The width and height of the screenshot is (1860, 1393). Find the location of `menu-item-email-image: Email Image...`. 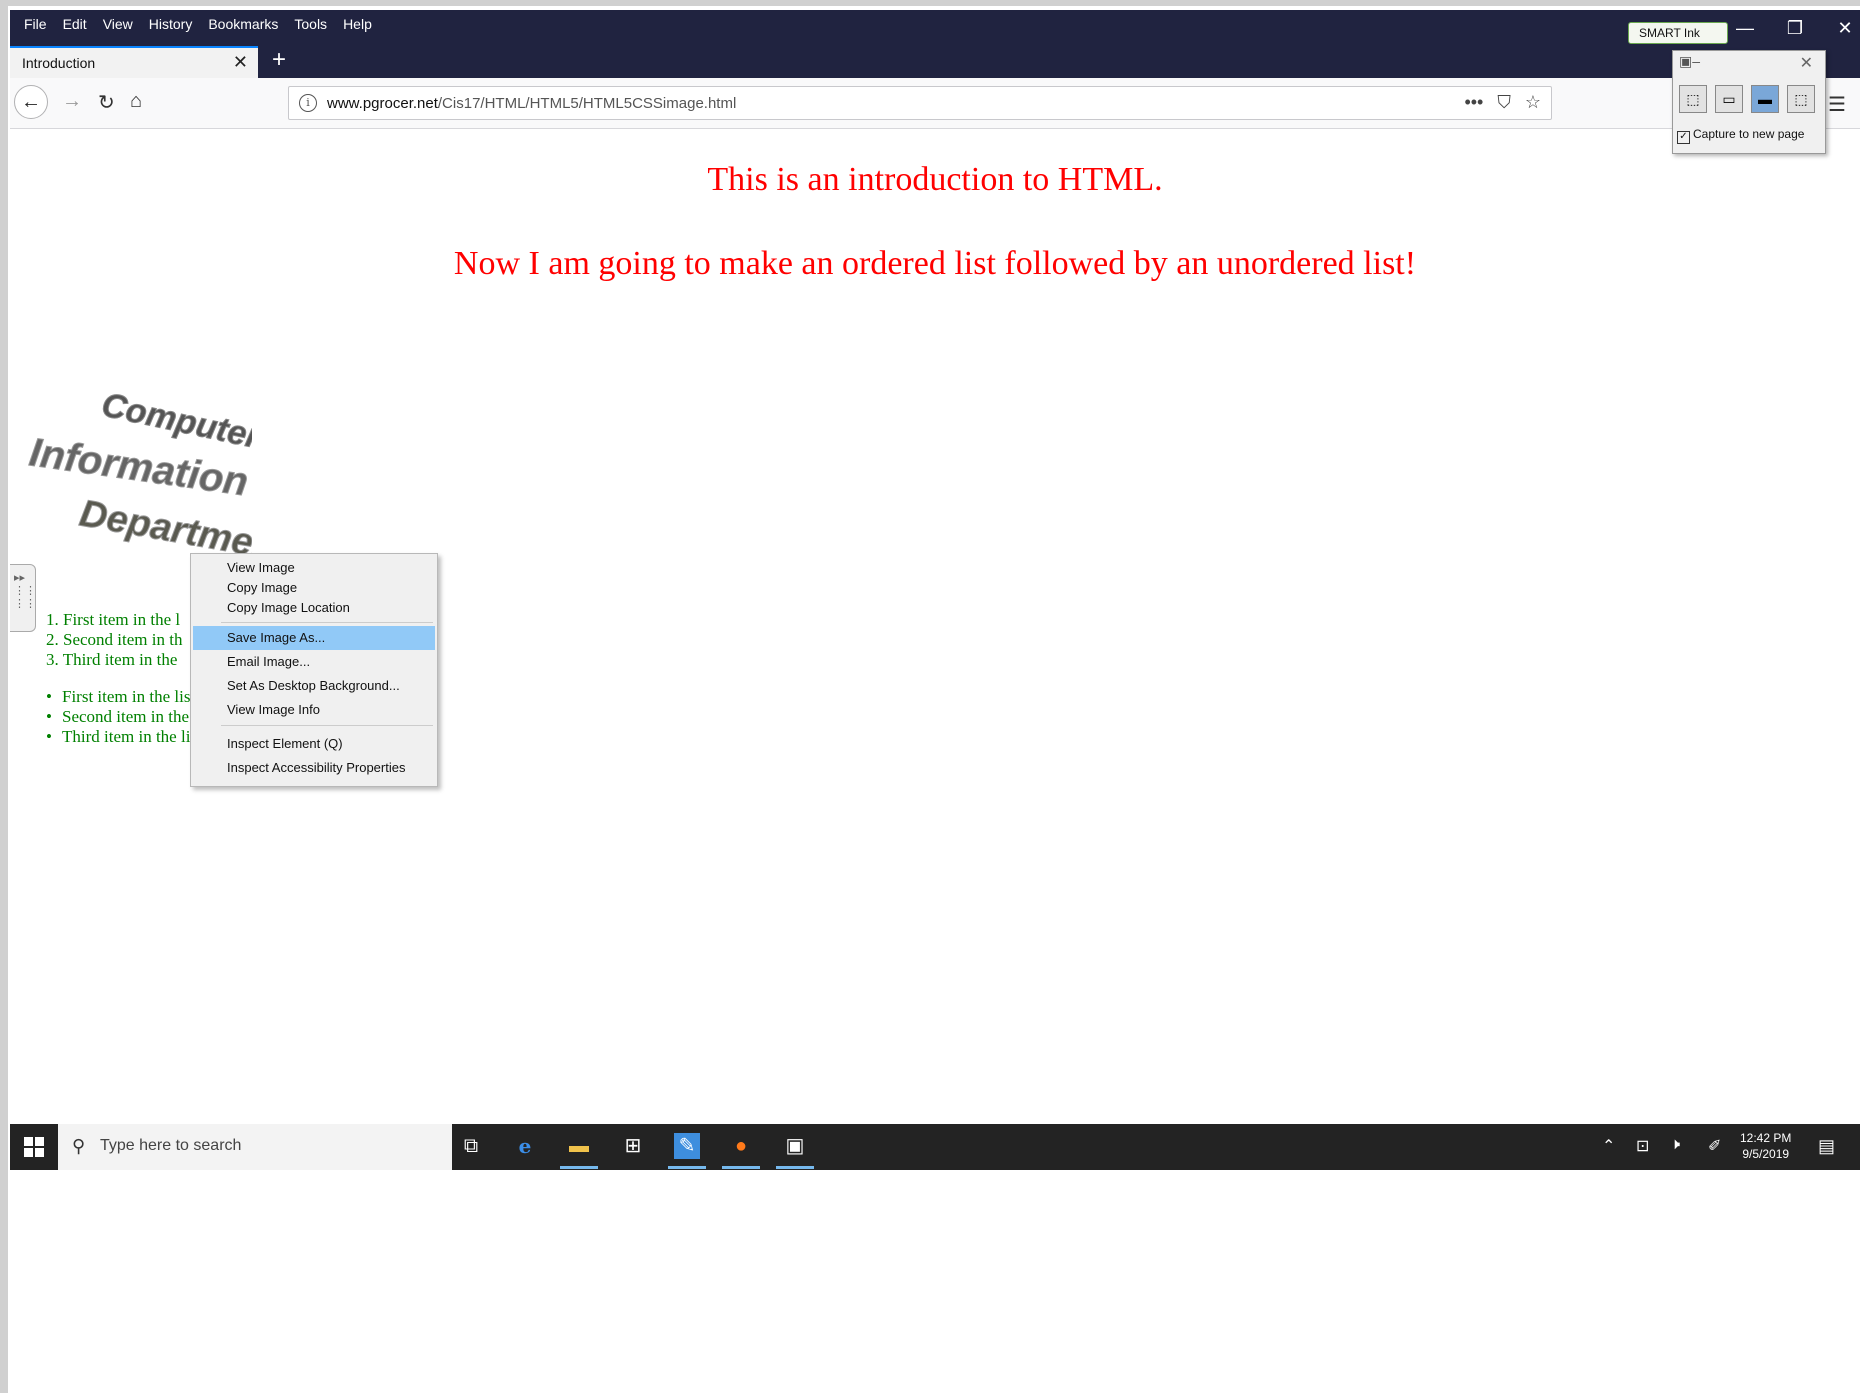

menu-item-email-image: Email Image... is located at coordinates (314, 662).